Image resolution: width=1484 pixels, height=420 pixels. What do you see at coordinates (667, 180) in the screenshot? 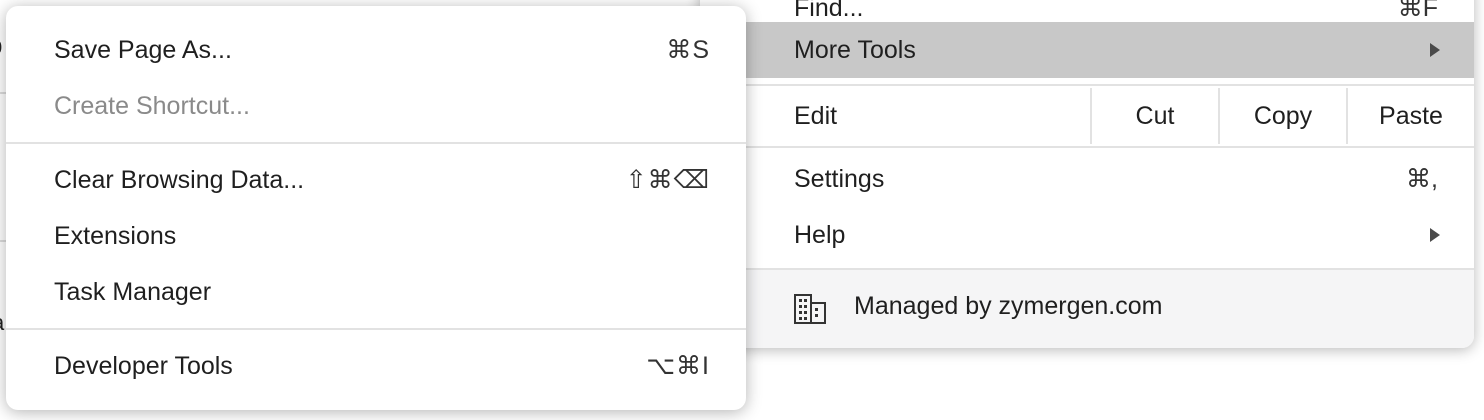
I see `menu-item-shortcut: ⇧⌘⌫` at bounding box center [667, 180].